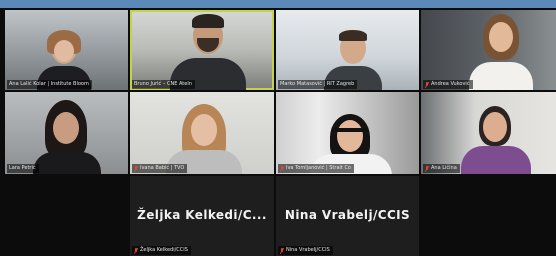  I want to click on participant-tile: Ivana Babić | TVO, so click(202, 133).